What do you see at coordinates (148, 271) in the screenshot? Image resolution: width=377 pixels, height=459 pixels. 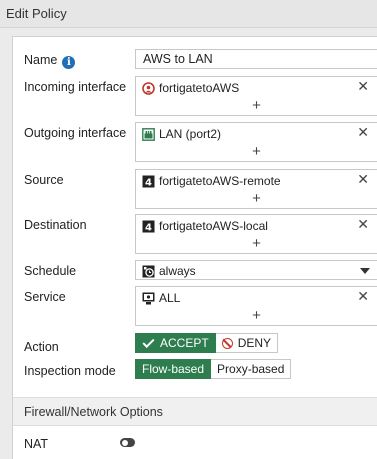 I see `schedule-icon` at bounding box center [148, 271].